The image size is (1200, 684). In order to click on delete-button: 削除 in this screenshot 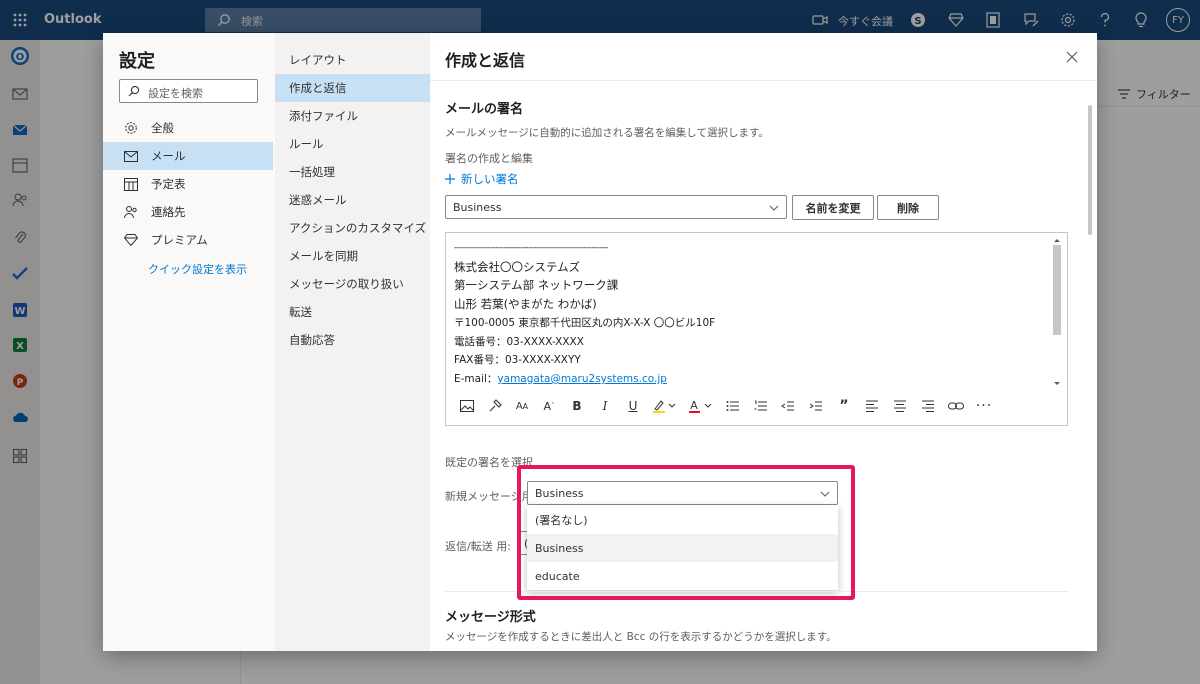, I will do `click(908, 207)`.